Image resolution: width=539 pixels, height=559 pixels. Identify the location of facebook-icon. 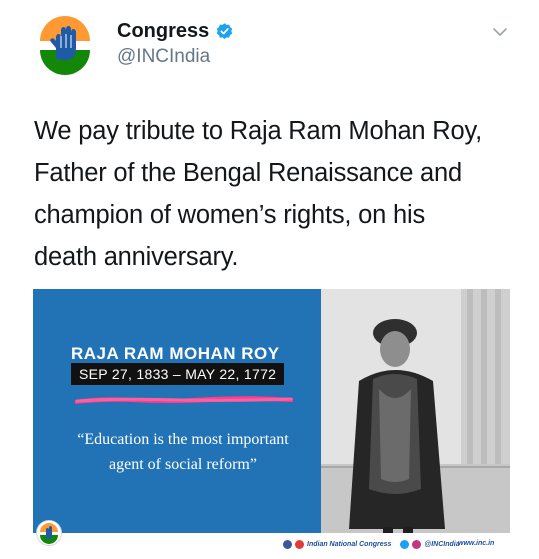
(287, 544).